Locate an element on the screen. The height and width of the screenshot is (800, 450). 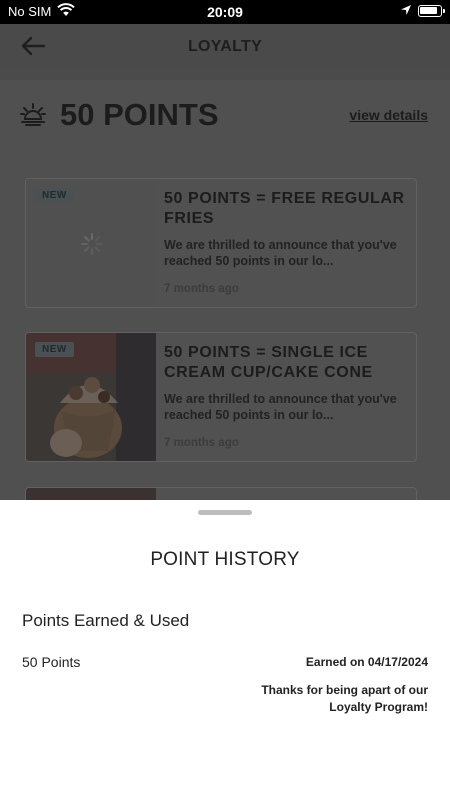
sunrise-icon is located at coordinates (33, 114).